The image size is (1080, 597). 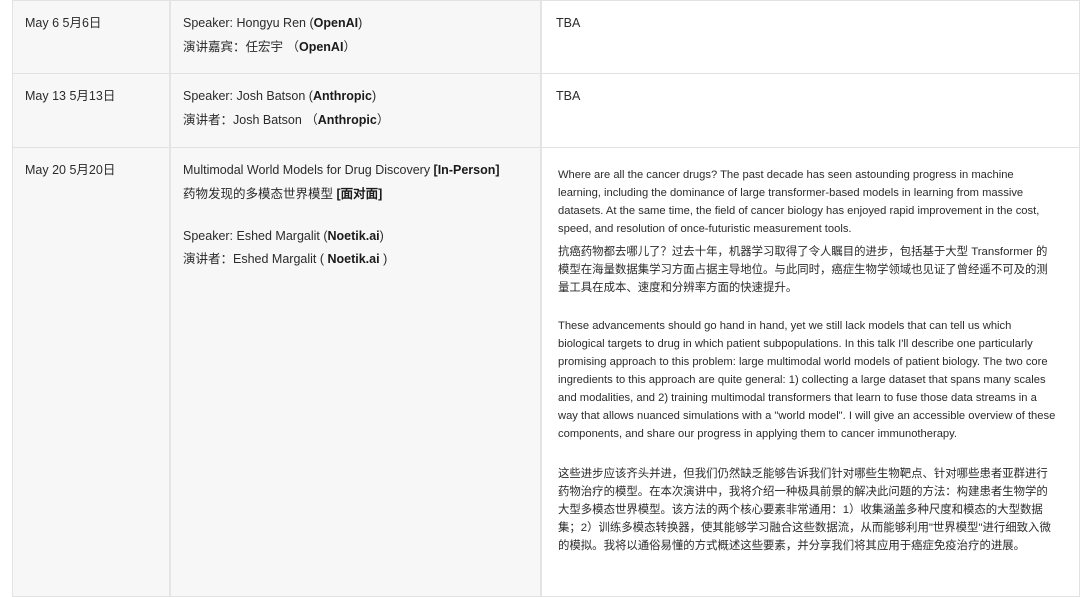 I want to click on speaker-zh: 演讲者：Eshed Margalit ( Noetik.ai ), so click(x=285, y=259).